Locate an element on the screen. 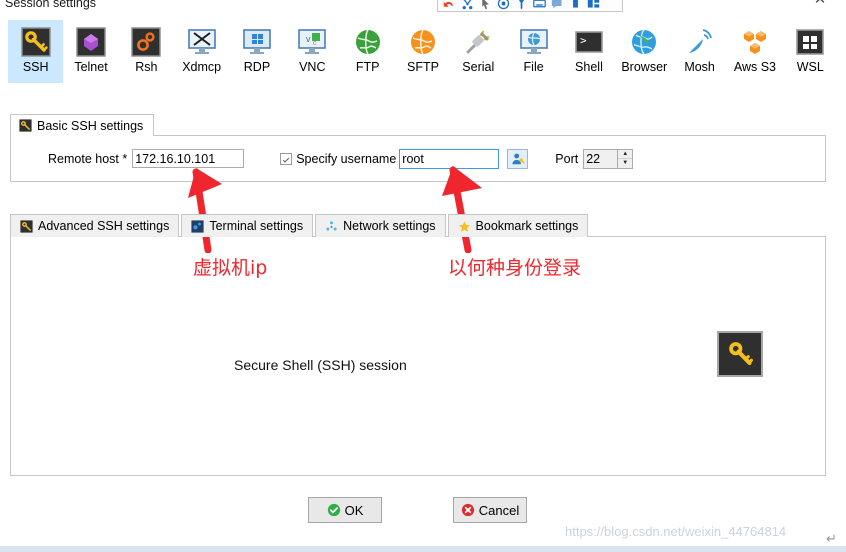 The width and height of the screenshot is (846, 552). ok-button-label: OK is located at coordinates (354, 510).